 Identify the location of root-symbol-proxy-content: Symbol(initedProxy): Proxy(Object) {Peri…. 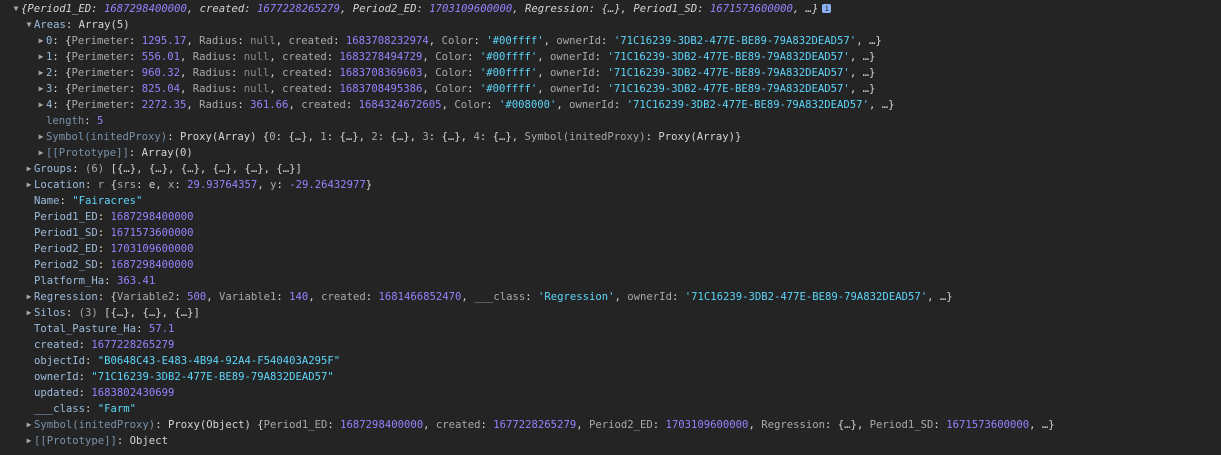
(544, 425).